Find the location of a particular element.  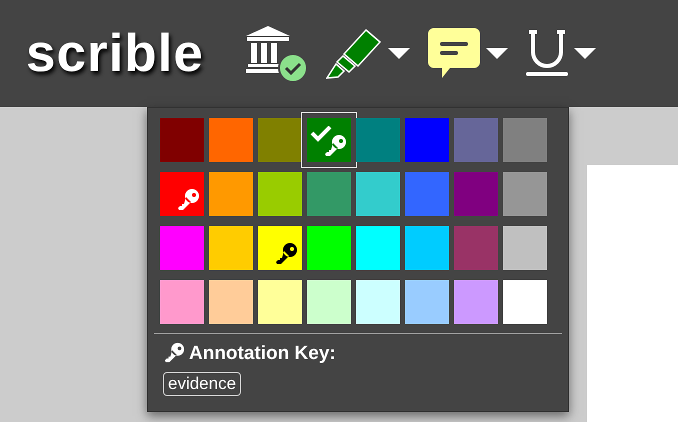

comment-button is located at coordinates (468, 54).